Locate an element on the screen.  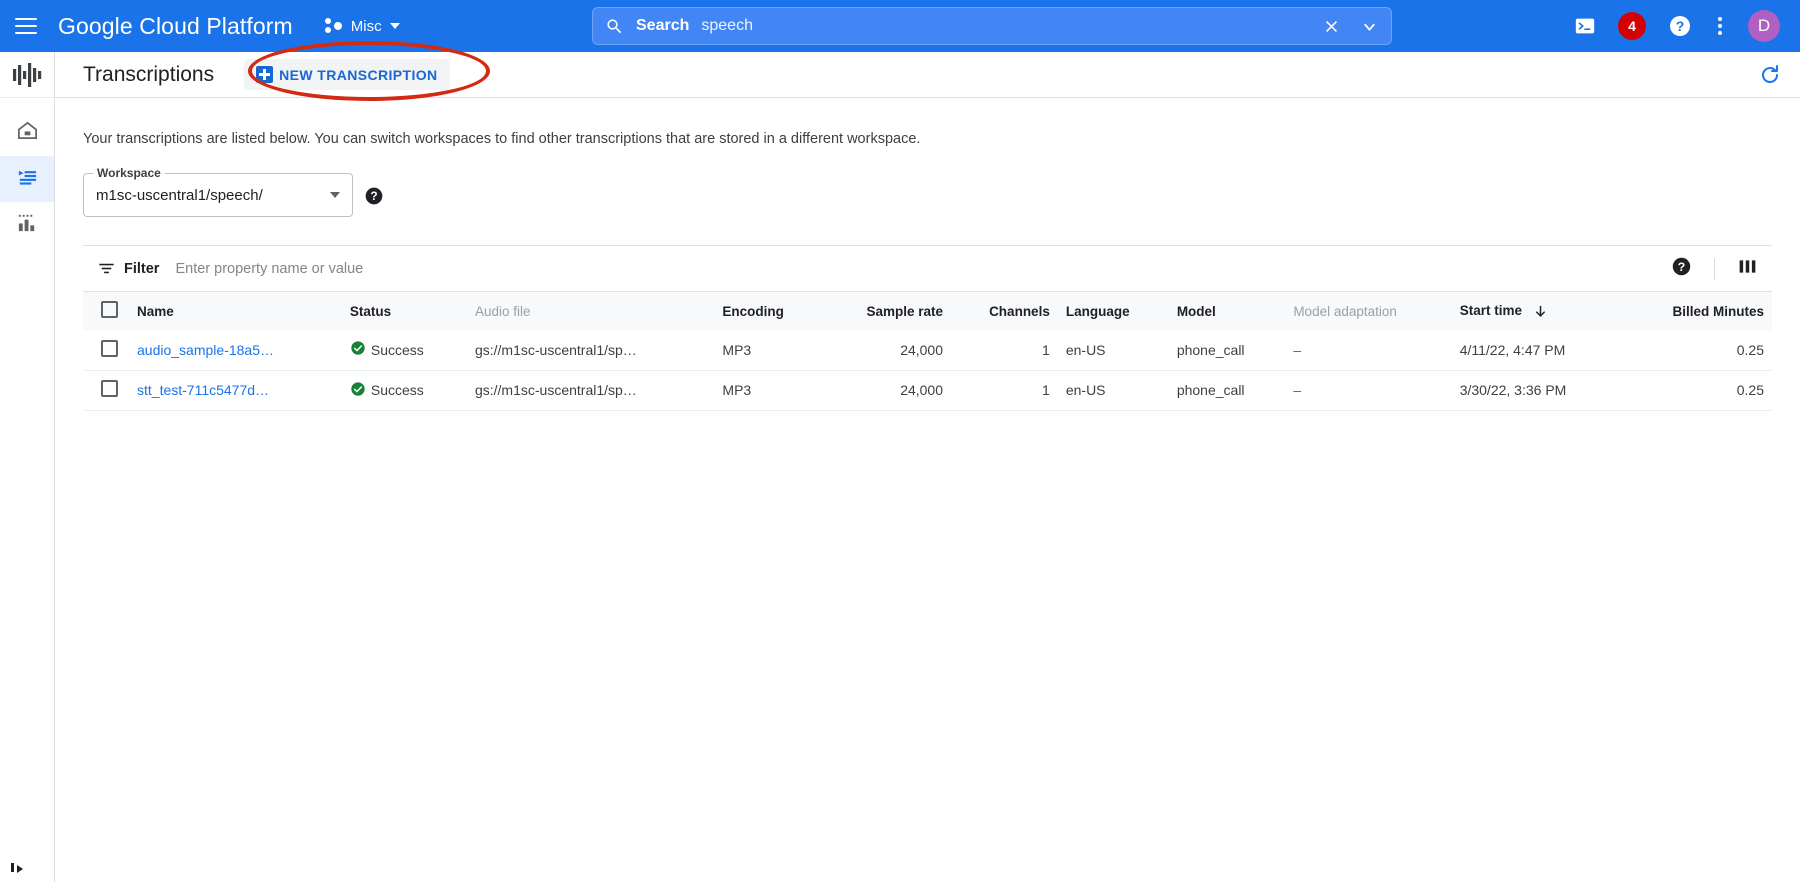
column-header-billed-minutes: Billed Minutes is located at coordinates (1697, 311).